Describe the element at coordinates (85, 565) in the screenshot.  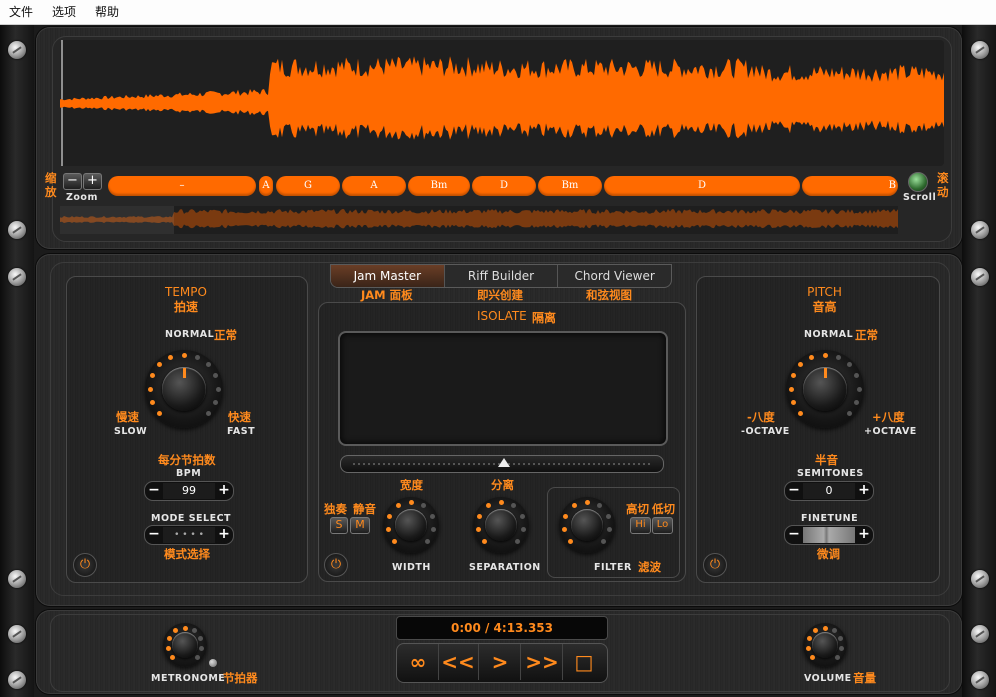
I see `tempo-power-icon: ⏻` at that location.